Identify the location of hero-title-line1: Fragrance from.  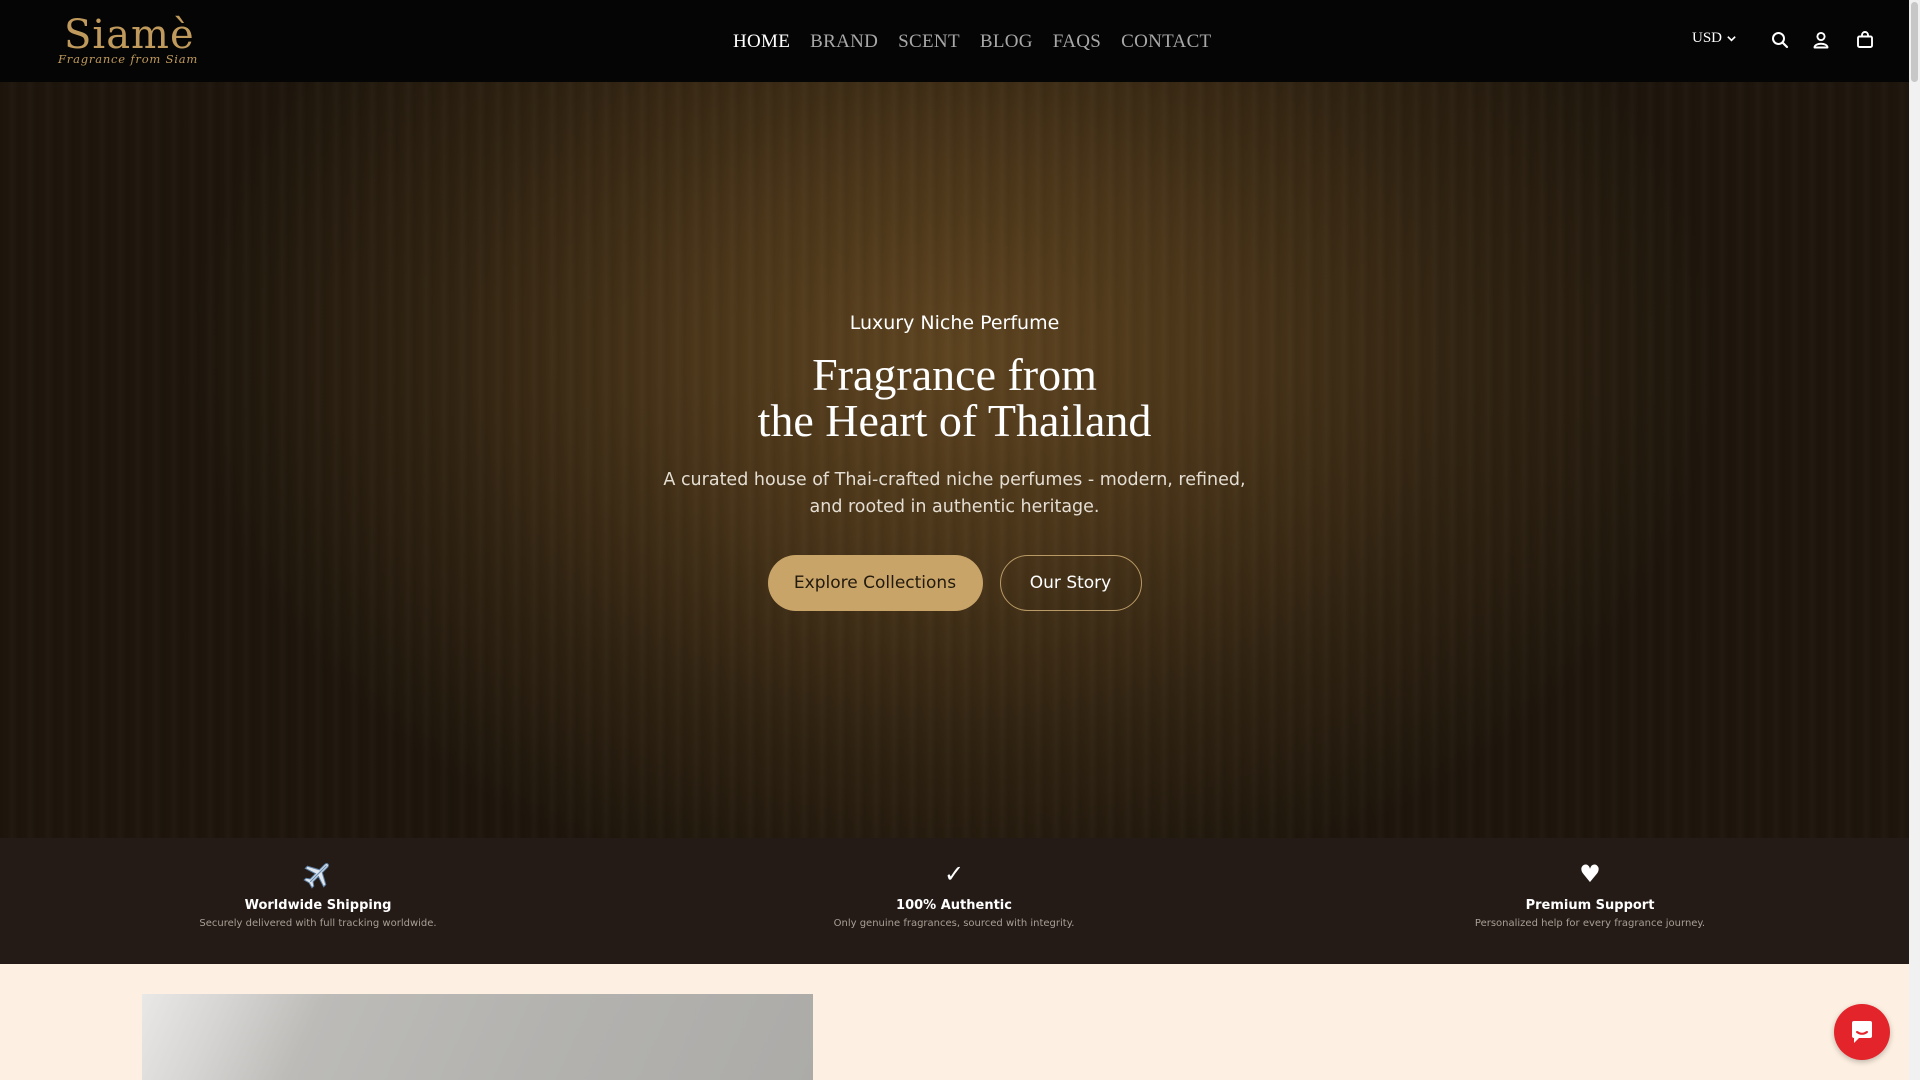
(954, 374).